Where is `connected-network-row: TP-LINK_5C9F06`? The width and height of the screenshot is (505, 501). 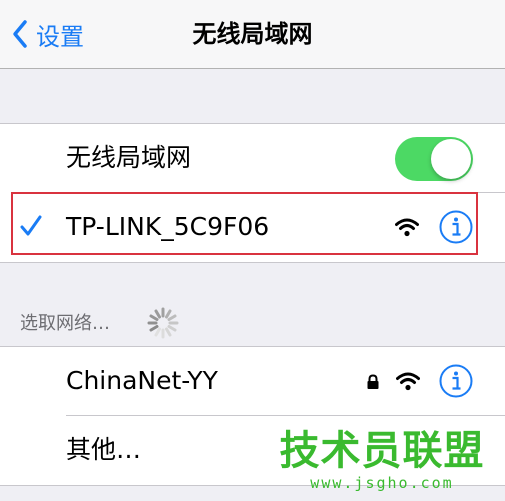 connected-network-row: TP-LINK_5C9F06 is located at coordinates (252, 227).